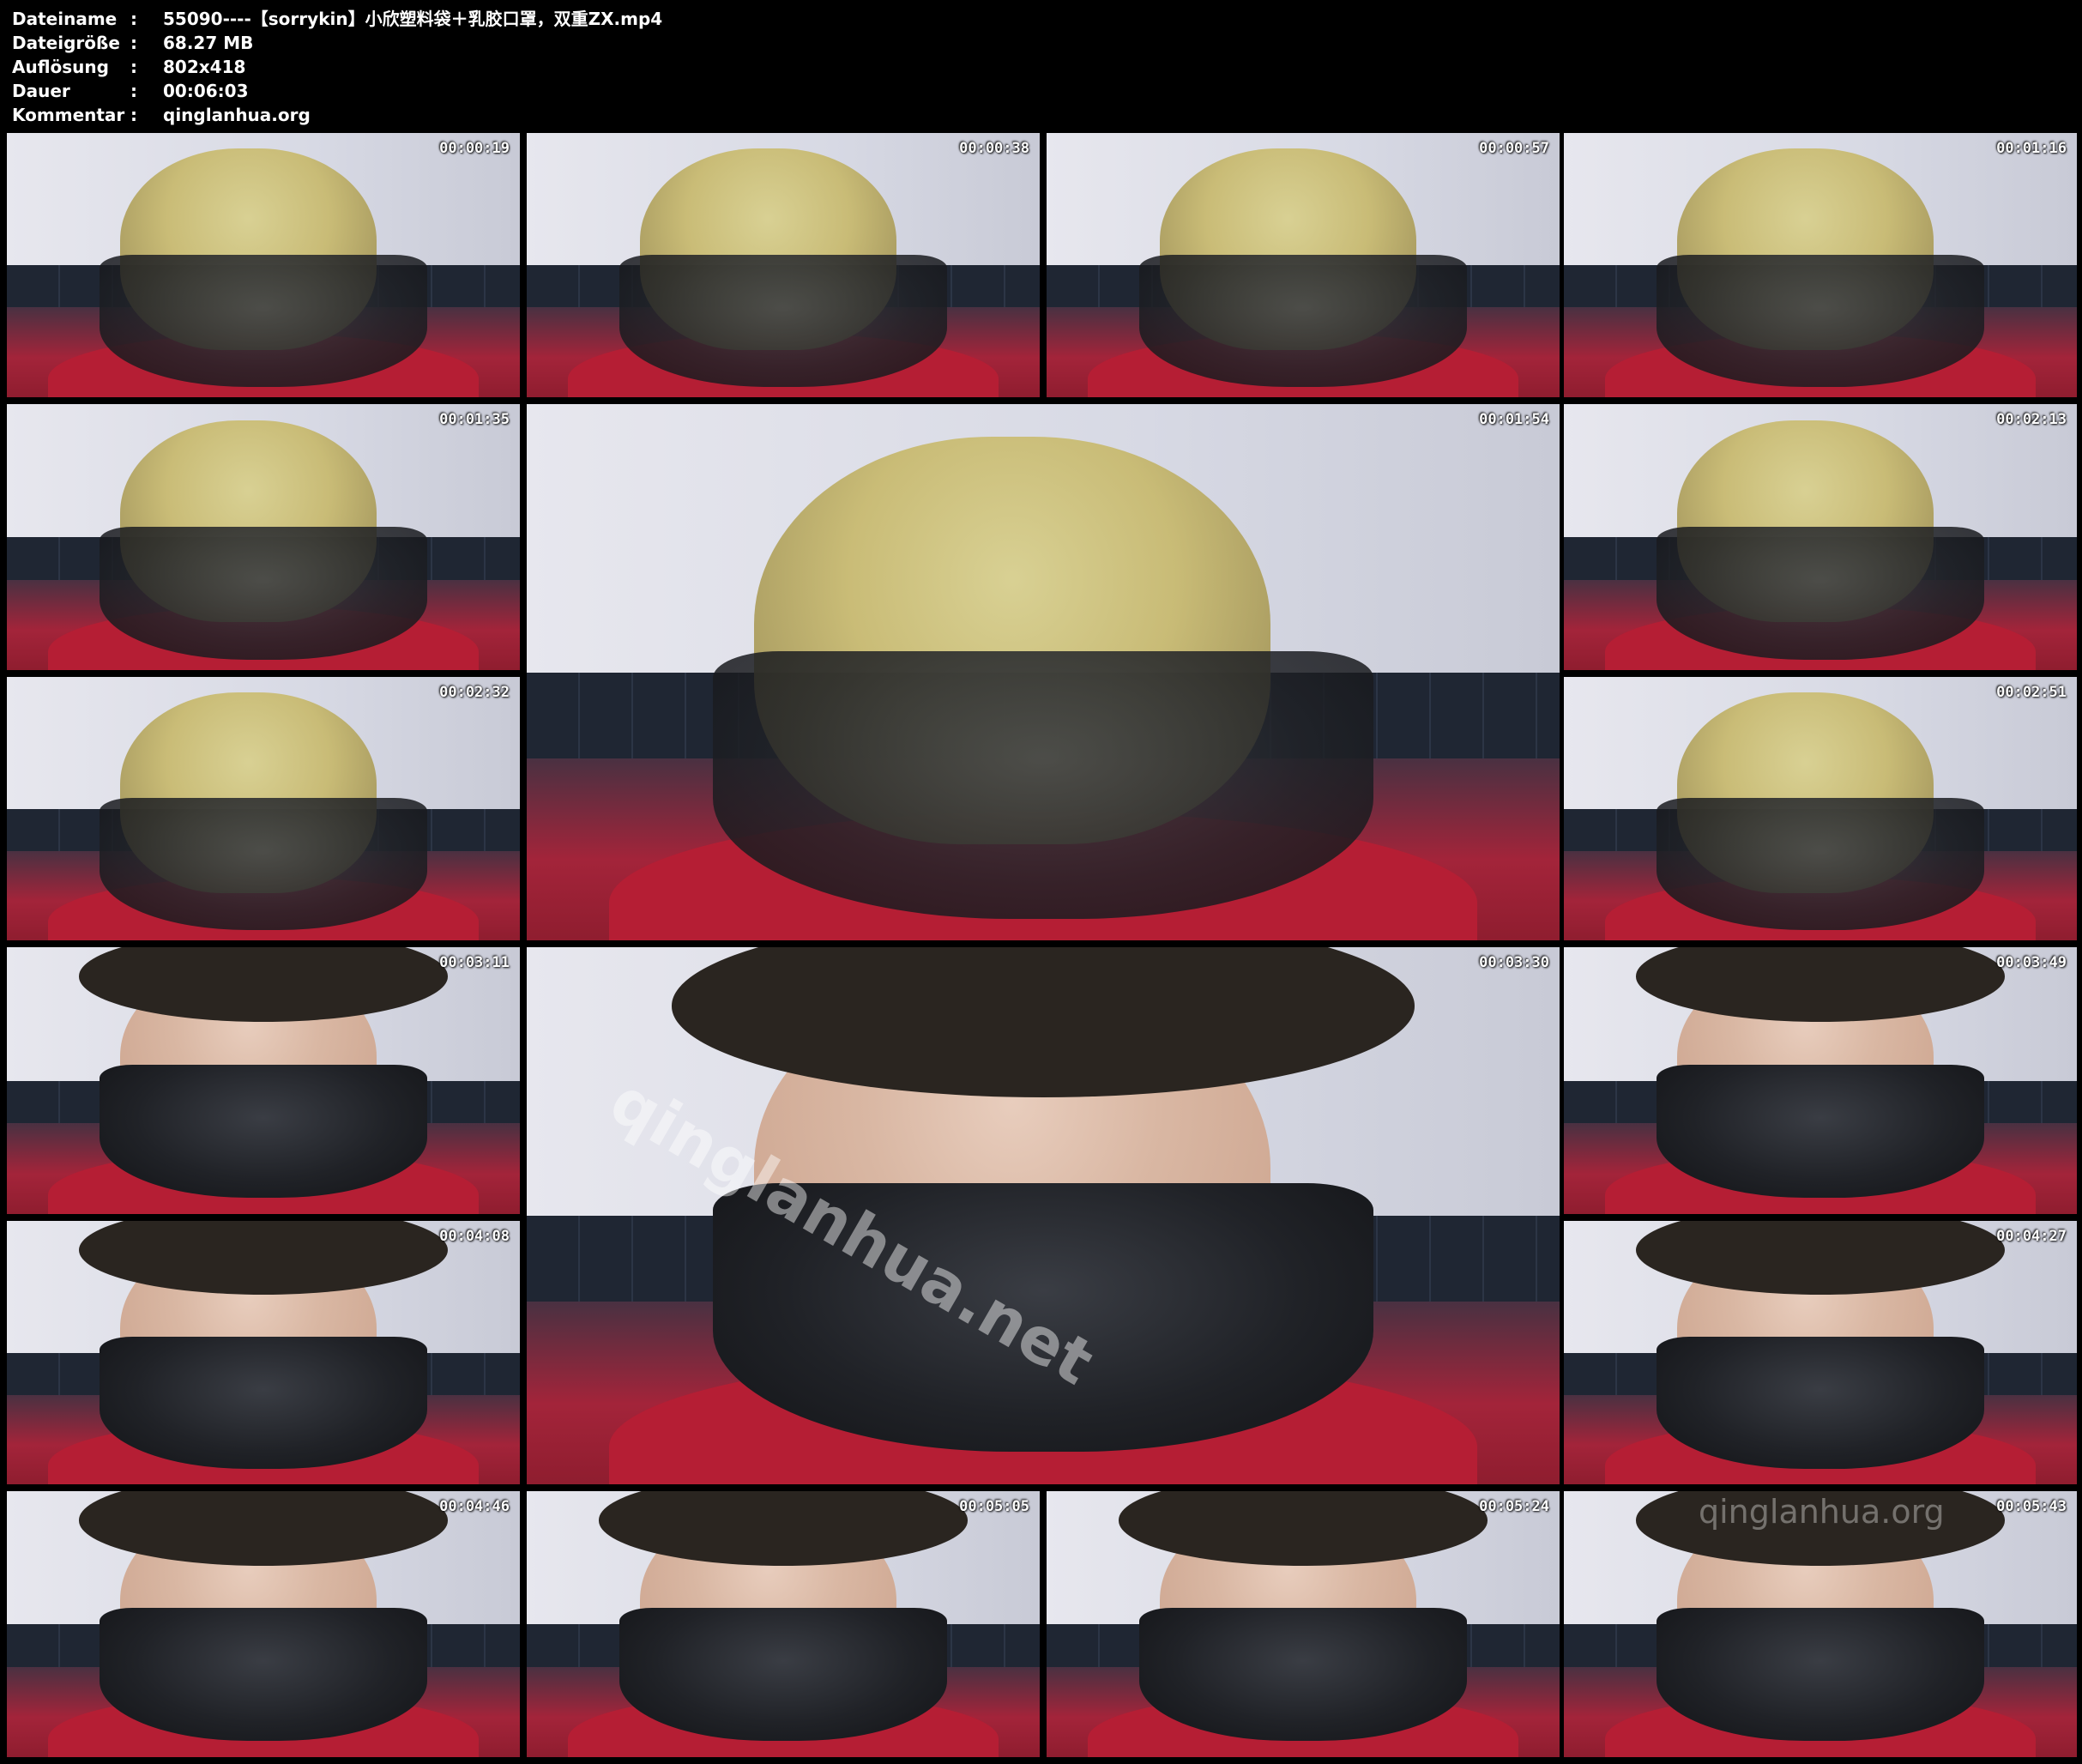 The image size is (2082, 1764). I want to click on thumbnail-frame: 00:05:24, so click(1303, 1624).